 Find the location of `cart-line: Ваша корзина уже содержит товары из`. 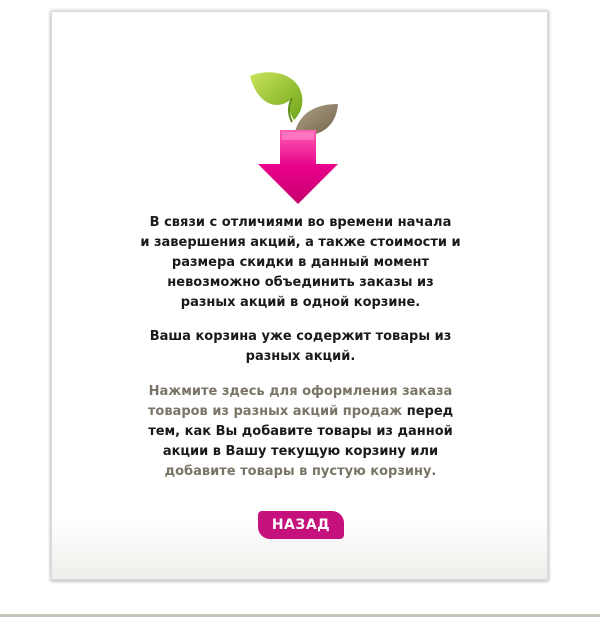

cart-line: Ваша корзина уже содержит товары из is located at coordinates (300, 336).